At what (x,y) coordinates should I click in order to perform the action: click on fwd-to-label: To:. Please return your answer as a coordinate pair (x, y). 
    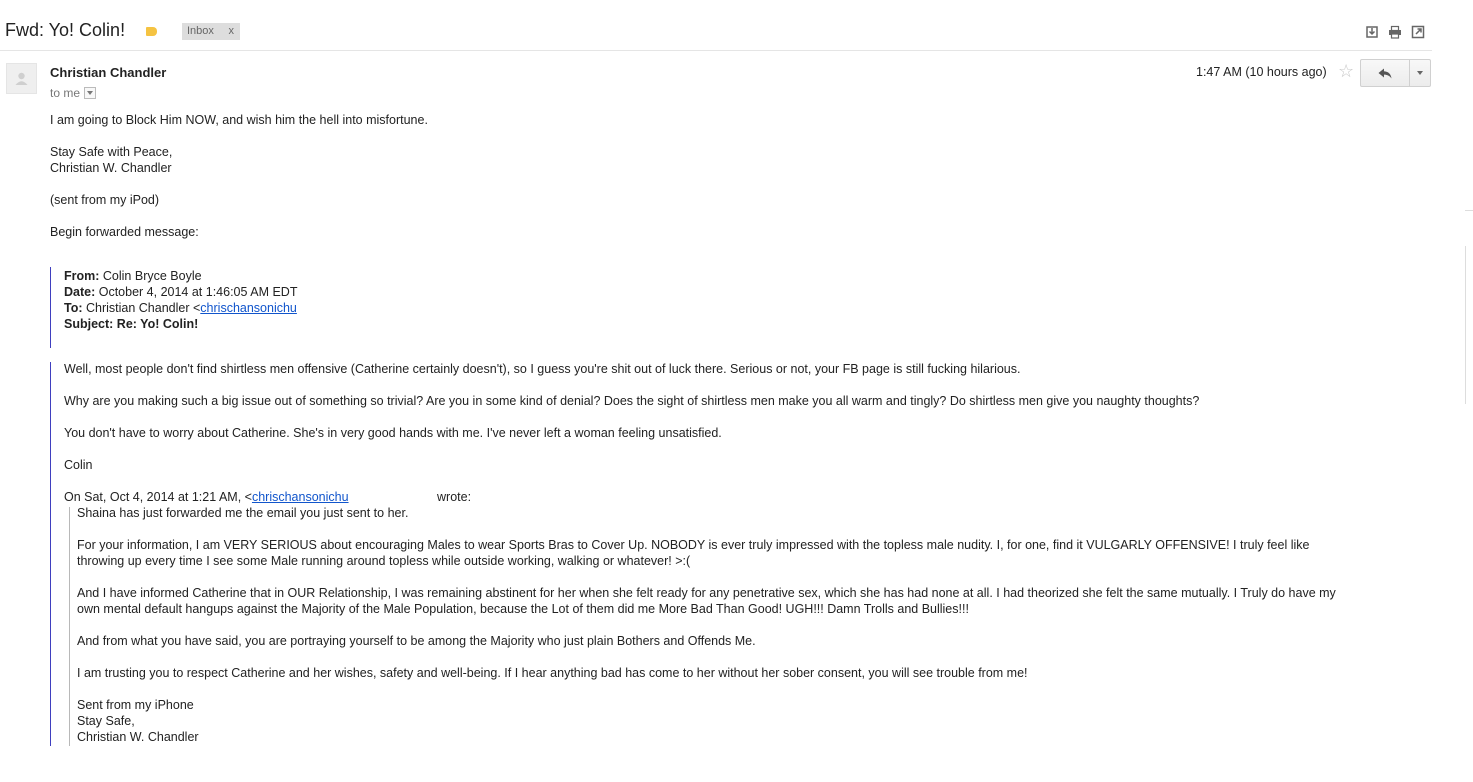
    Looking at the image, I should click on (73, 308).